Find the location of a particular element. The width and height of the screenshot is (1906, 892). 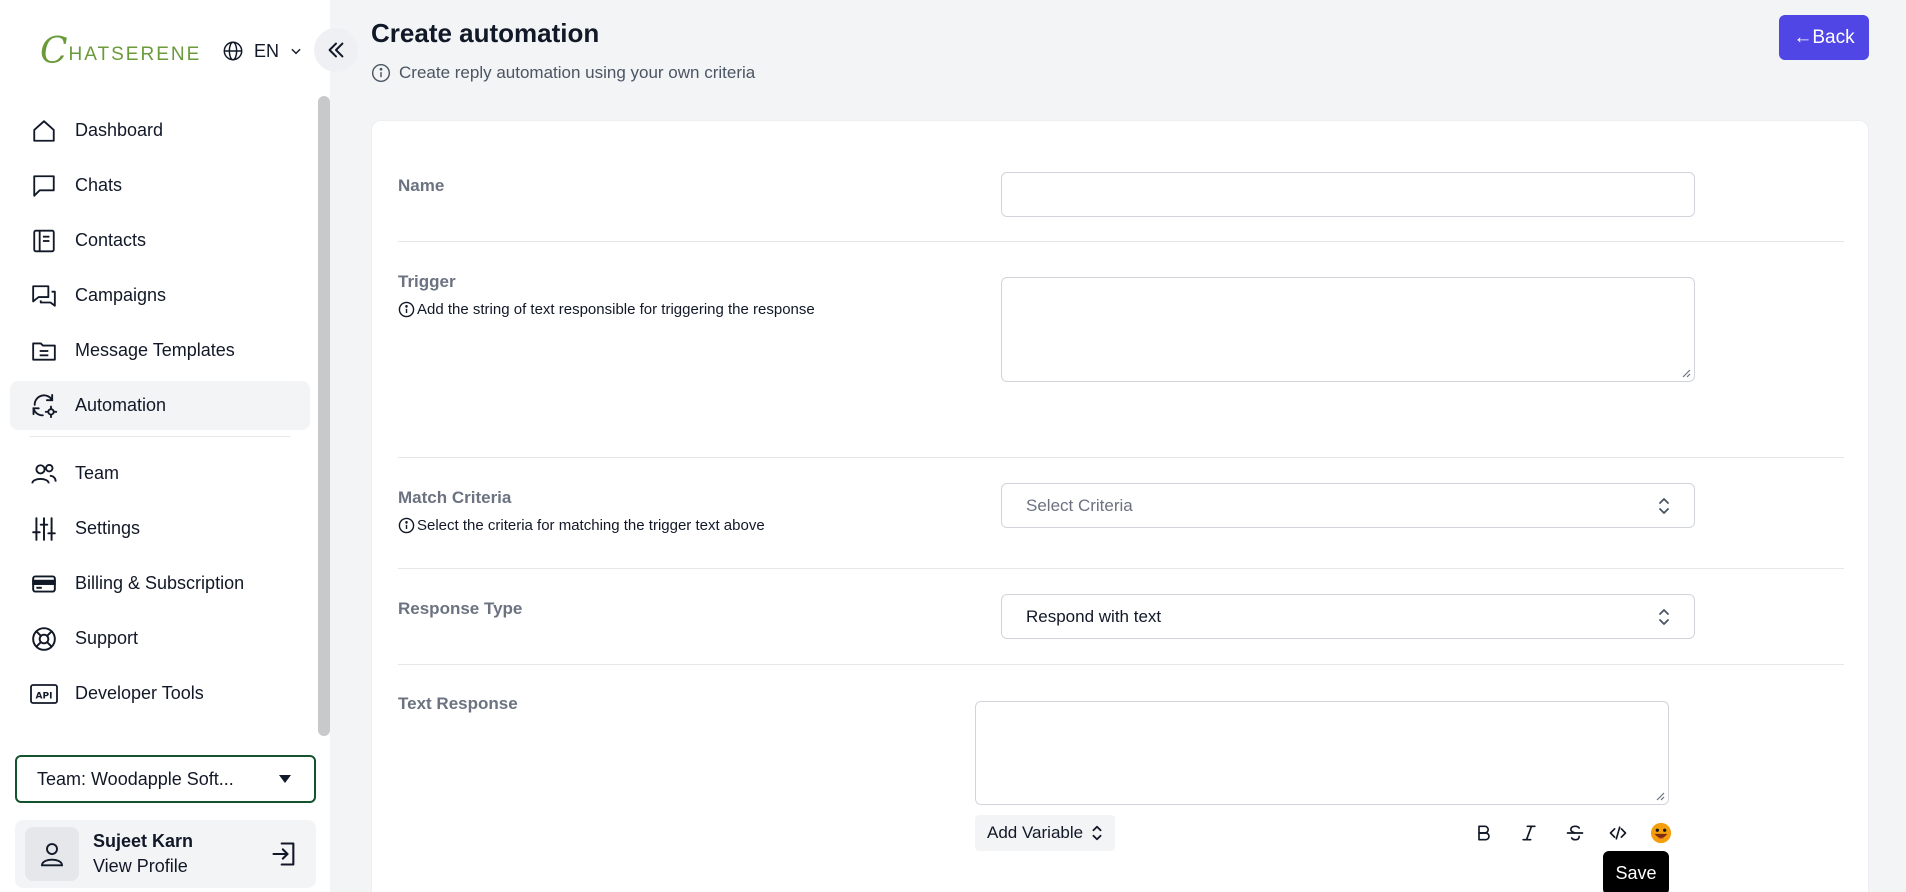

sidebar-item-message-templates: Message Templates is located at coordinates (160, 350).